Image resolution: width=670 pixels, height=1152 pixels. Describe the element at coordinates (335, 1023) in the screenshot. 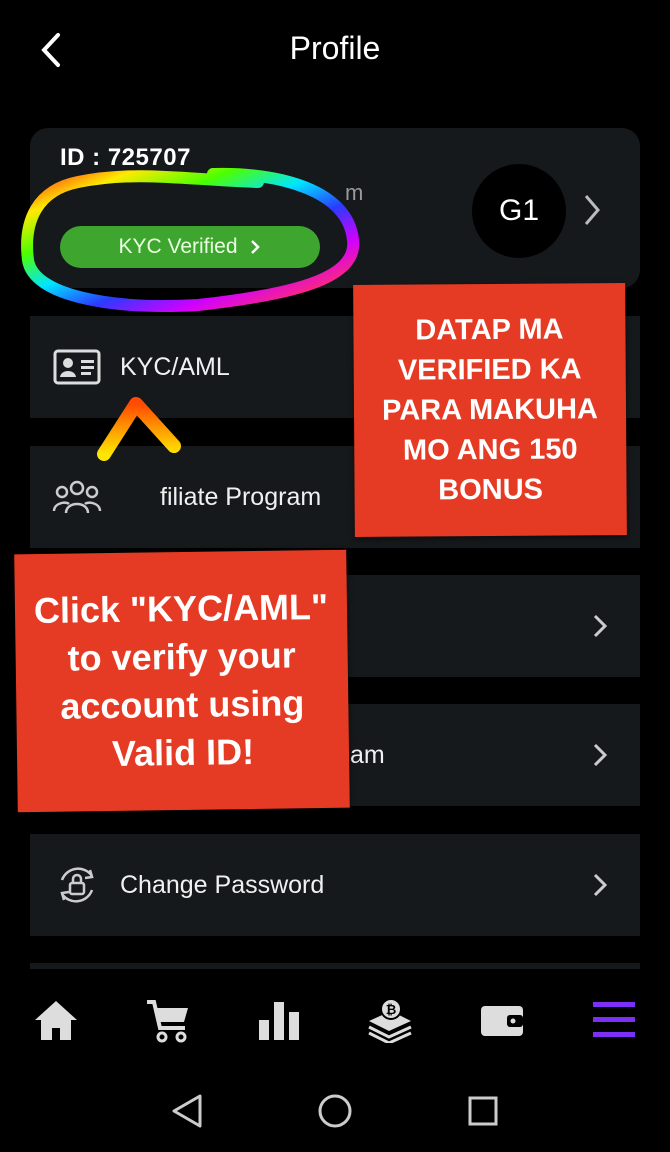

I see `bottom-navigation: ₿` at that location.